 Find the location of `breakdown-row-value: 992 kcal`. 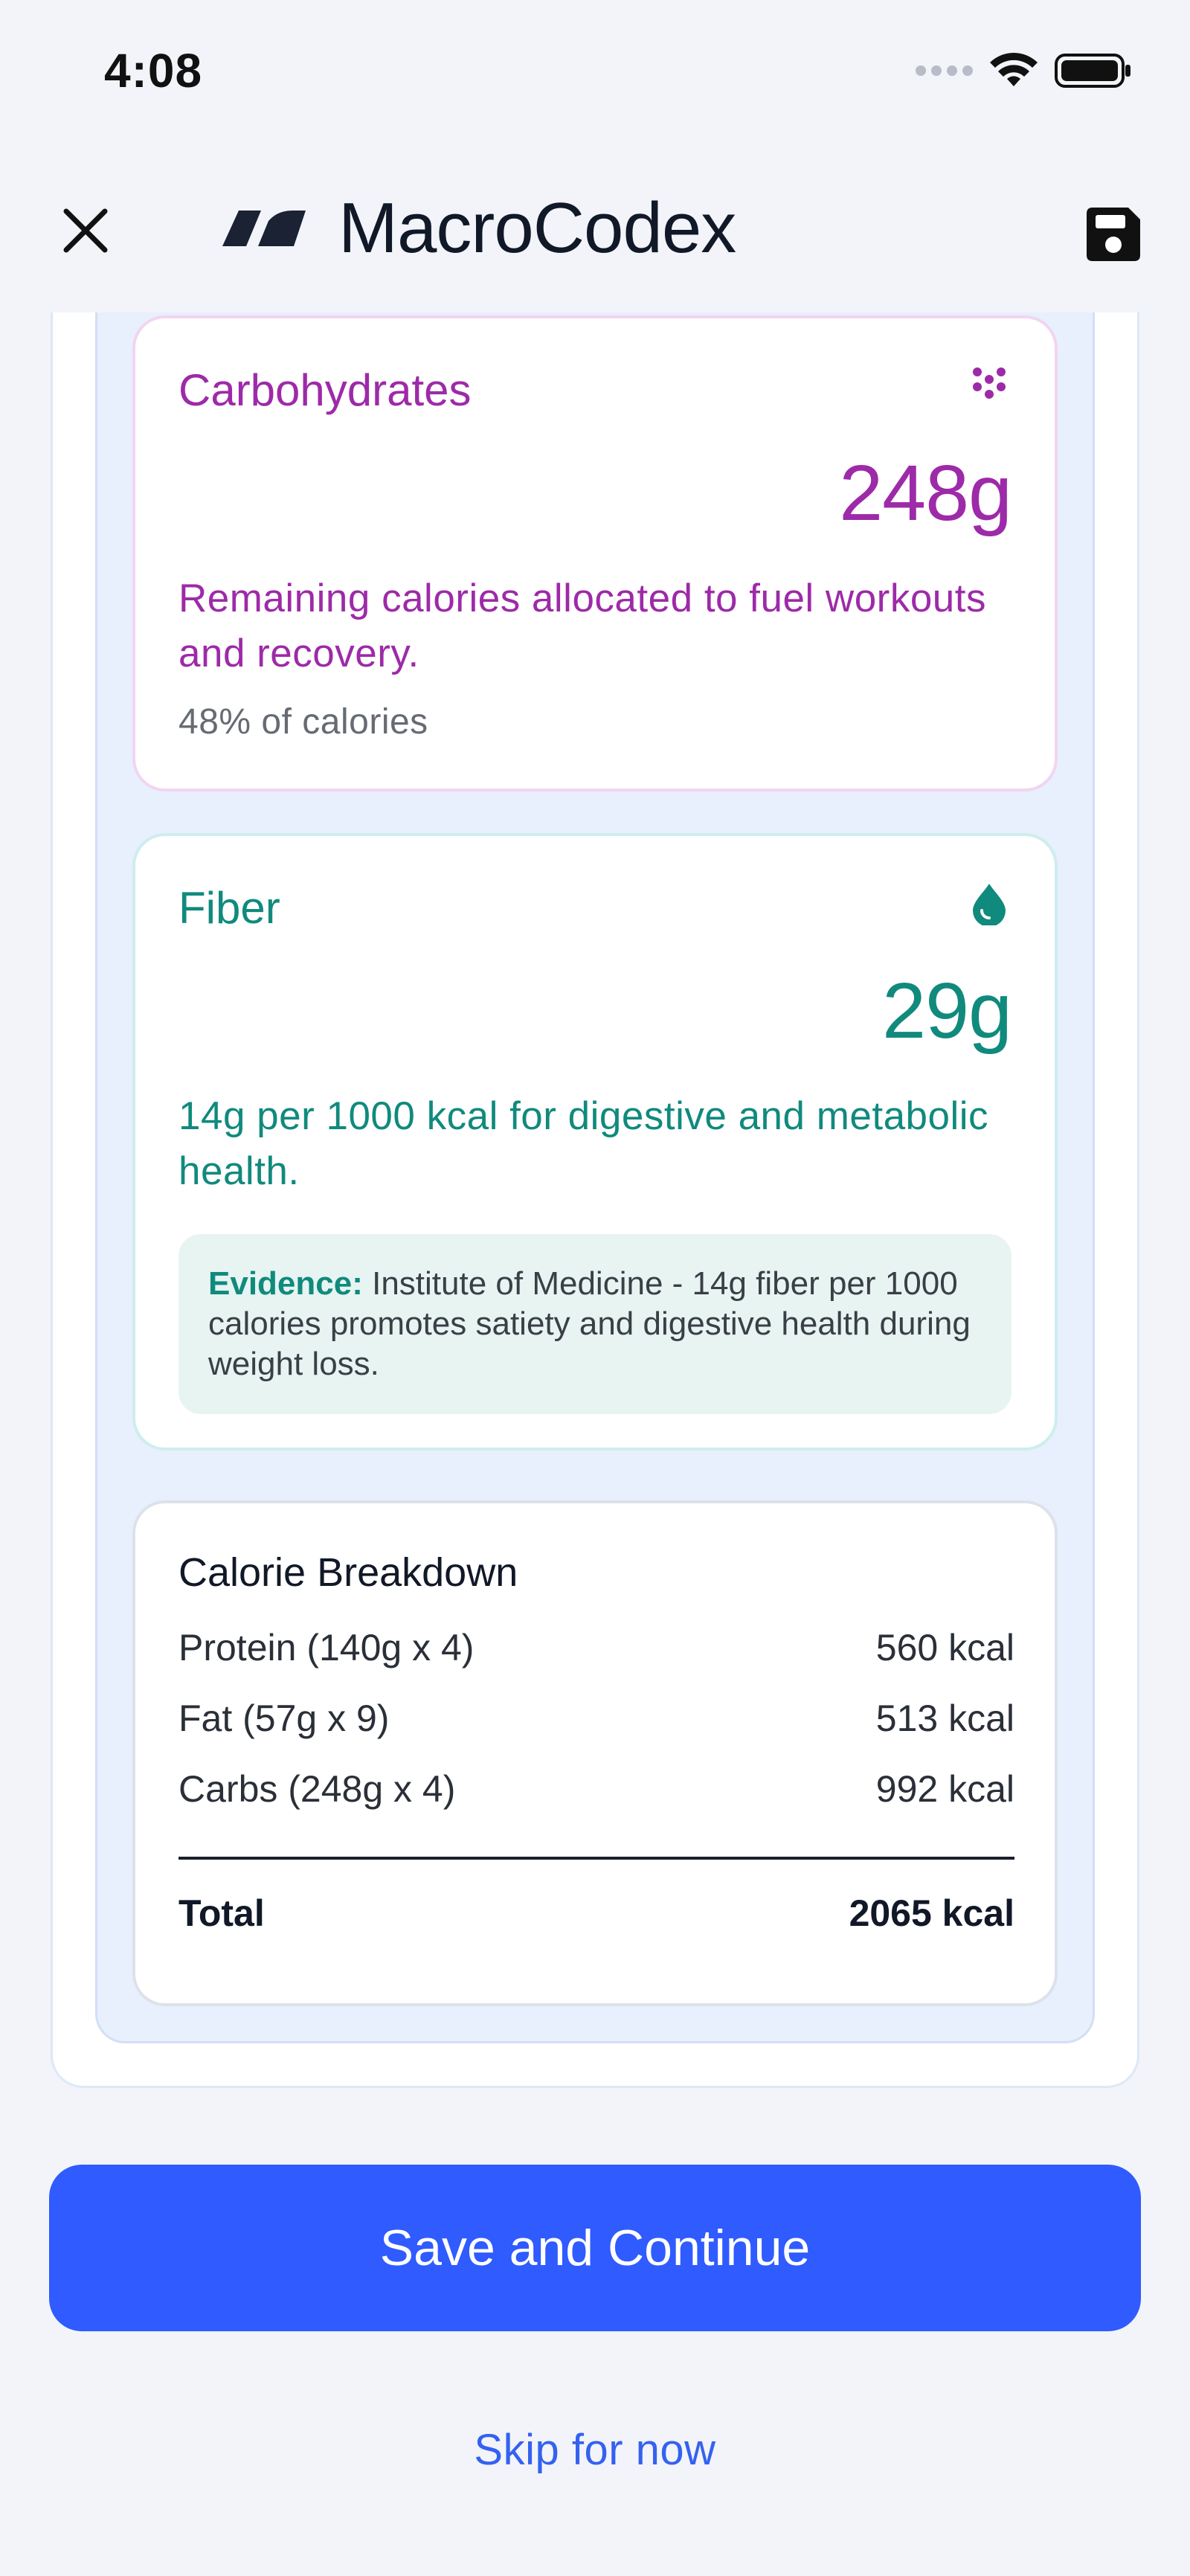

breakdown-row-value: 992 kcal is located at coordinates (945, 1789).